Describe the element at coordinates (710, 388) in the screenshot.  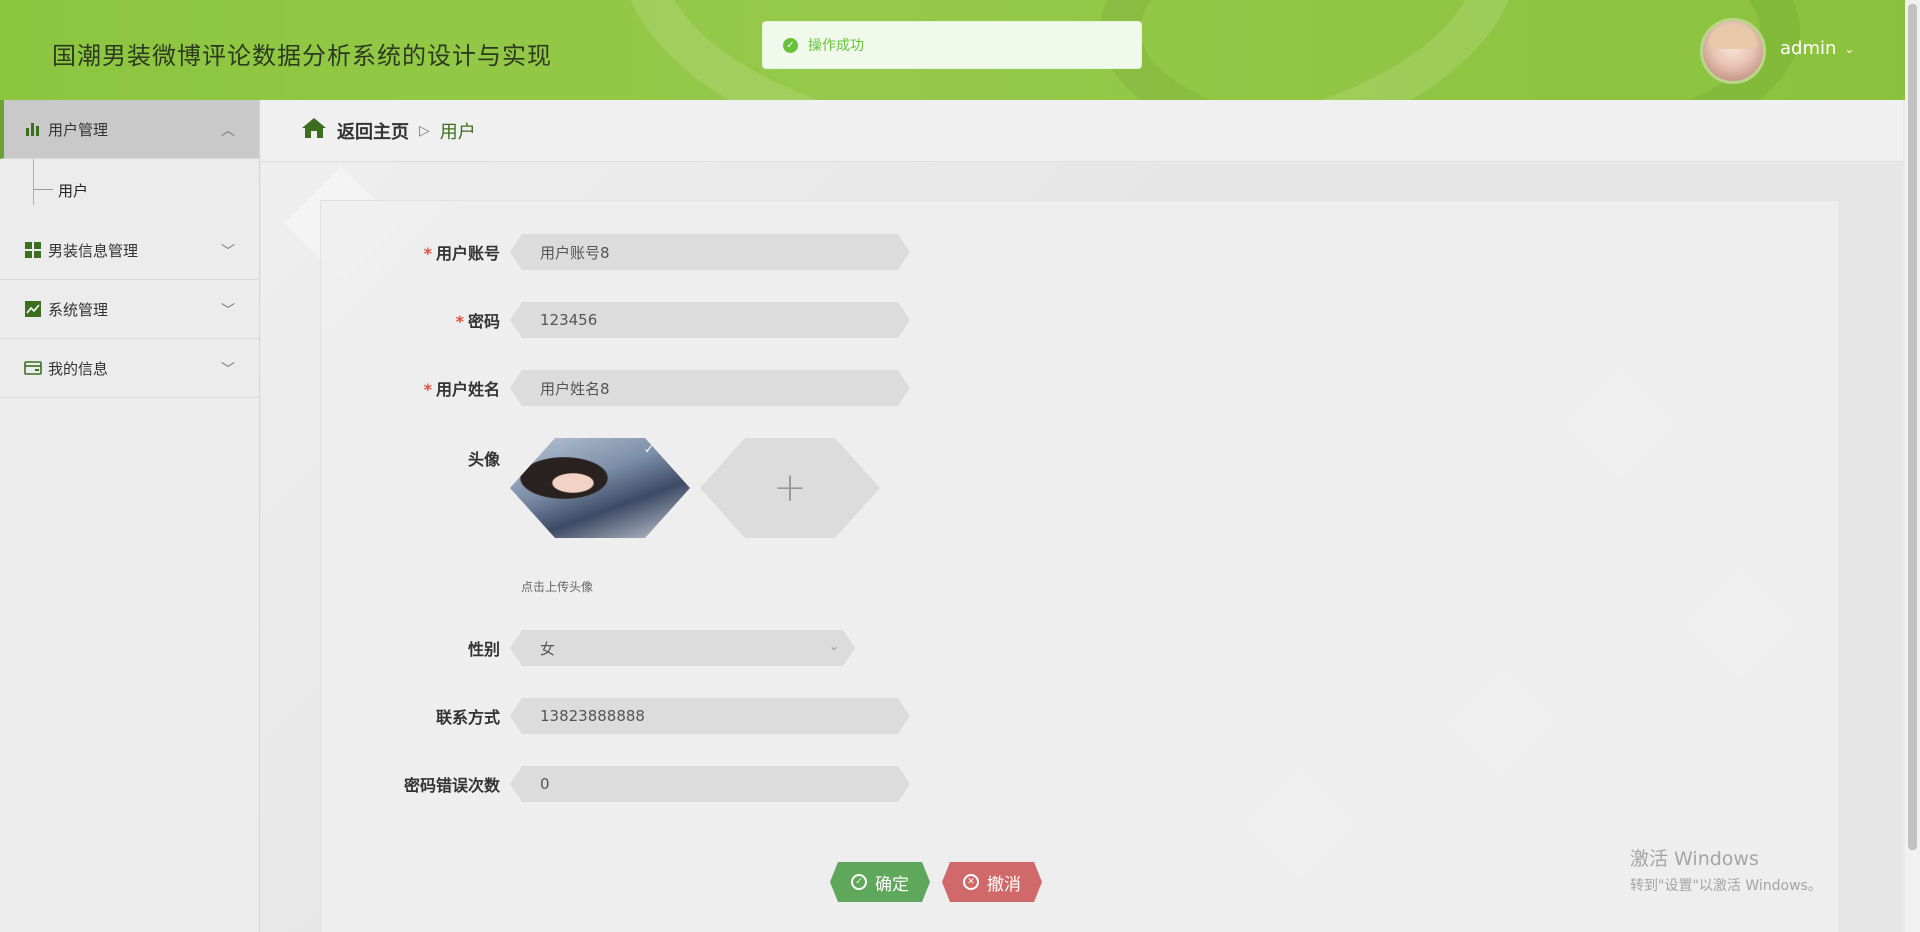
I see `name-input: 用户姓名8` at that location.